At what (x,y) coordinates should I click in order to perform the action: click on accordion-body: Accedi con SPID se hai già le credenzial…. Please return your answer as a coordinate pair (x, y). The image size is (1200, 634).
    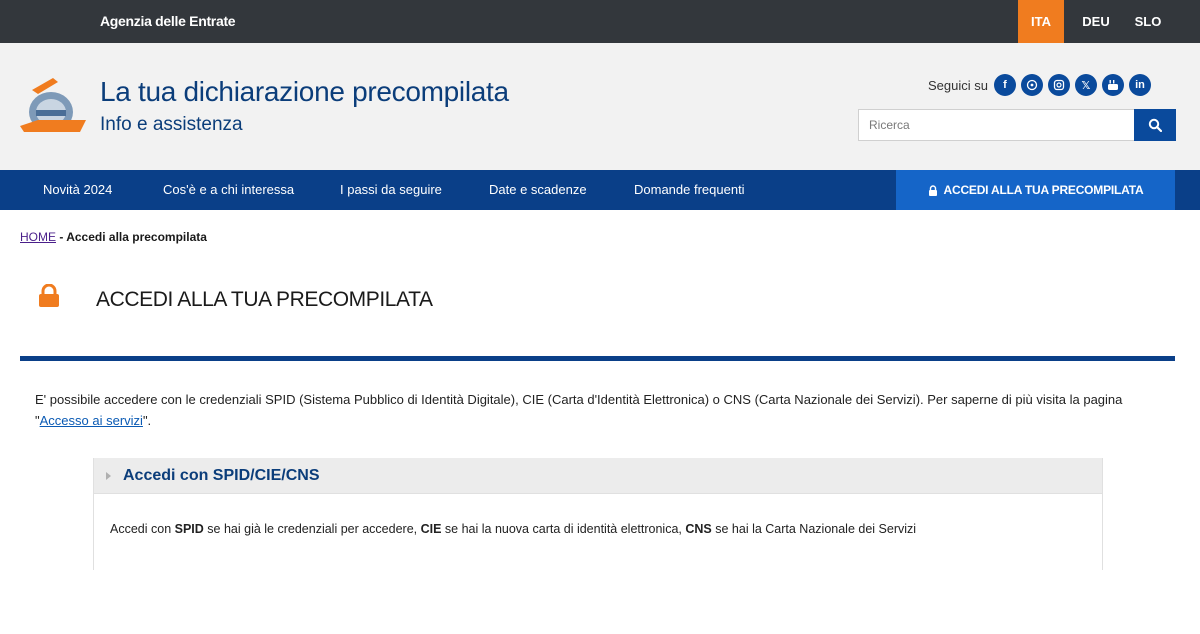
    Looking at the image, I should click on (598, 515).